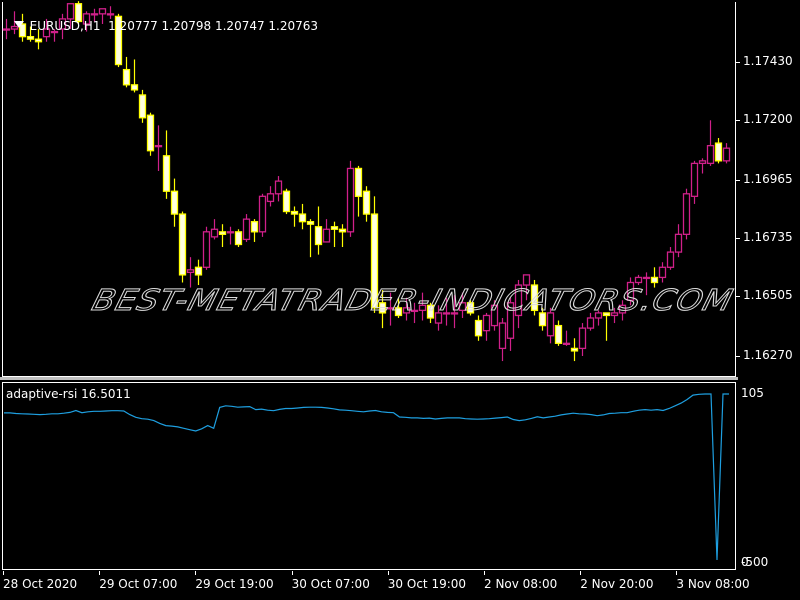  Describe the element at coordinates (768, 355) in the screenshot. I see `price-axis-label: 1.16270` at that location.